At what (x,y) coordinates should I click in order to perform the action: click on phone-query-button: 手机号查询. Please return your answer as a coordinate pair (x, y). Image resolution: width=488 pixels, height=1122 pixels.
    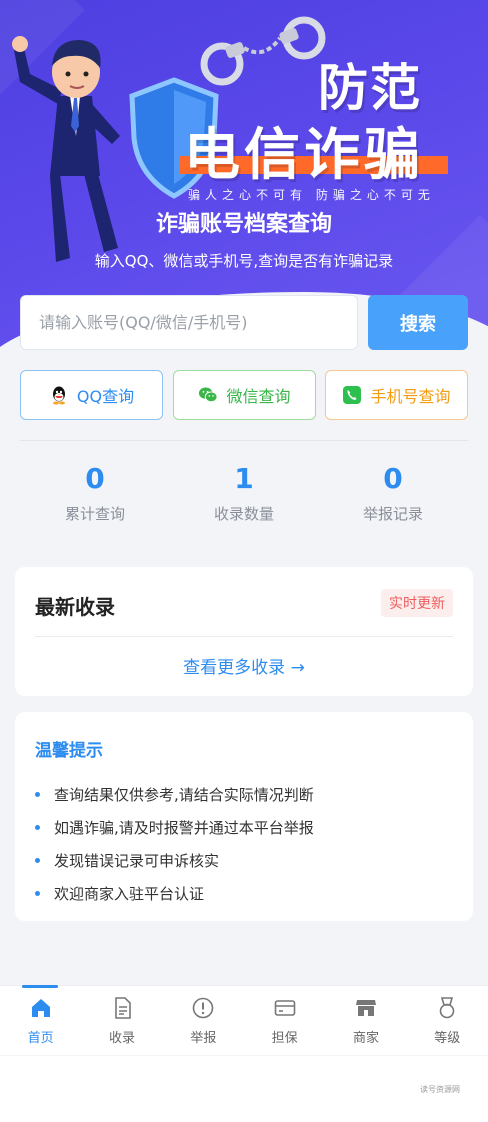
    Looking at the image, I should click on (396, 395).